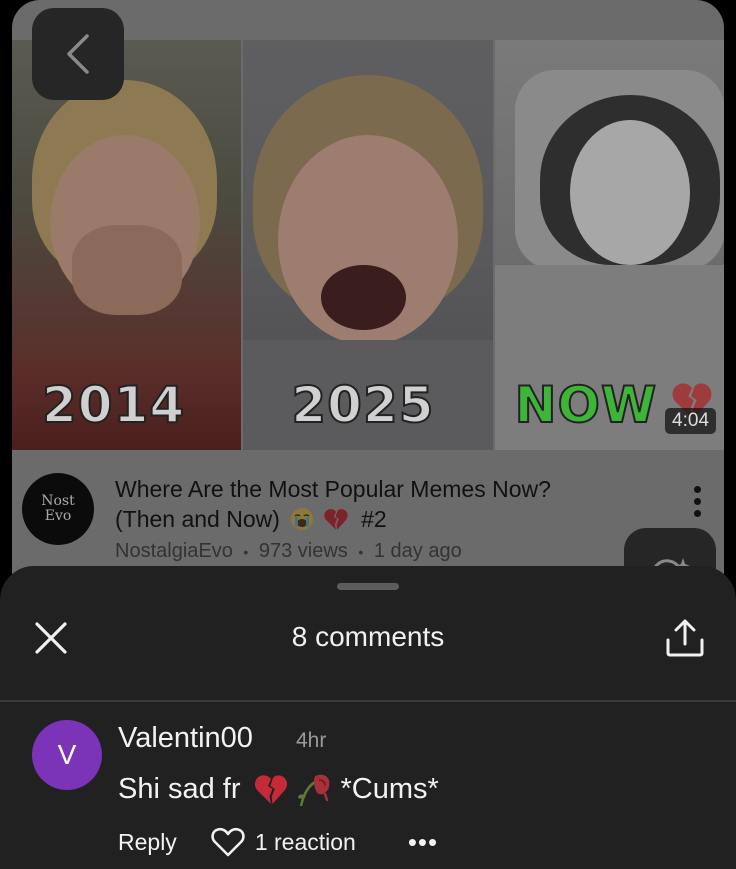  I want to click on share-button, so click(685, 638).